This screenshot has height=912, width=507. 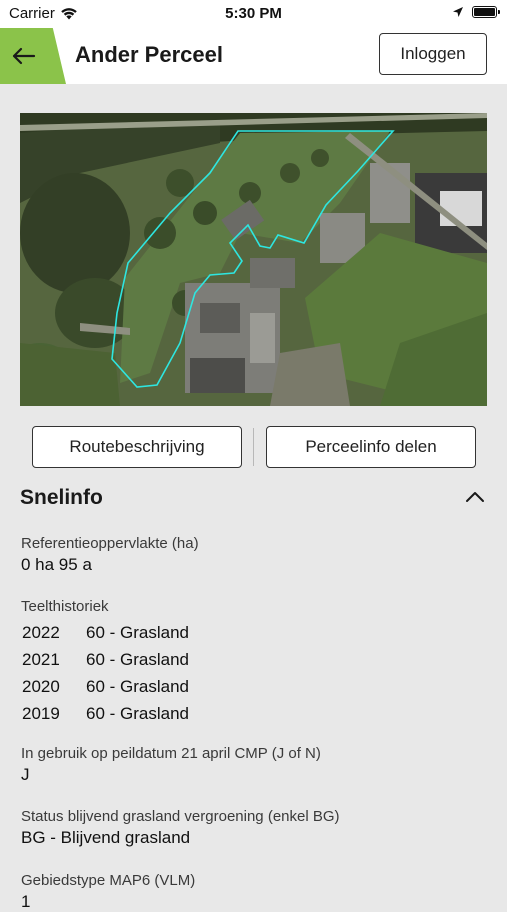 What do you see at coordinates (110, 543) in the screenshot?
I see `field-label-reference-area: Referentieoppervlakte (ha)` at bounding box center [110, 543].